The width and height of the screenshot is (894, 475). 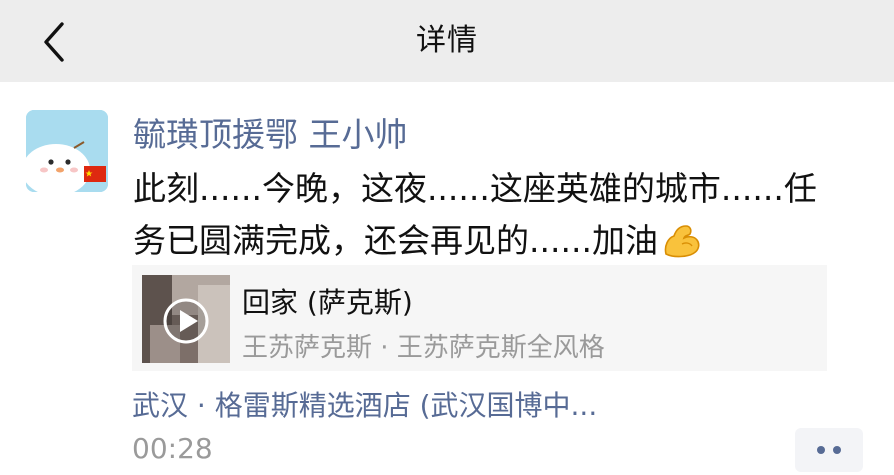 I want to click on more-button, so click(x=829, y=450).